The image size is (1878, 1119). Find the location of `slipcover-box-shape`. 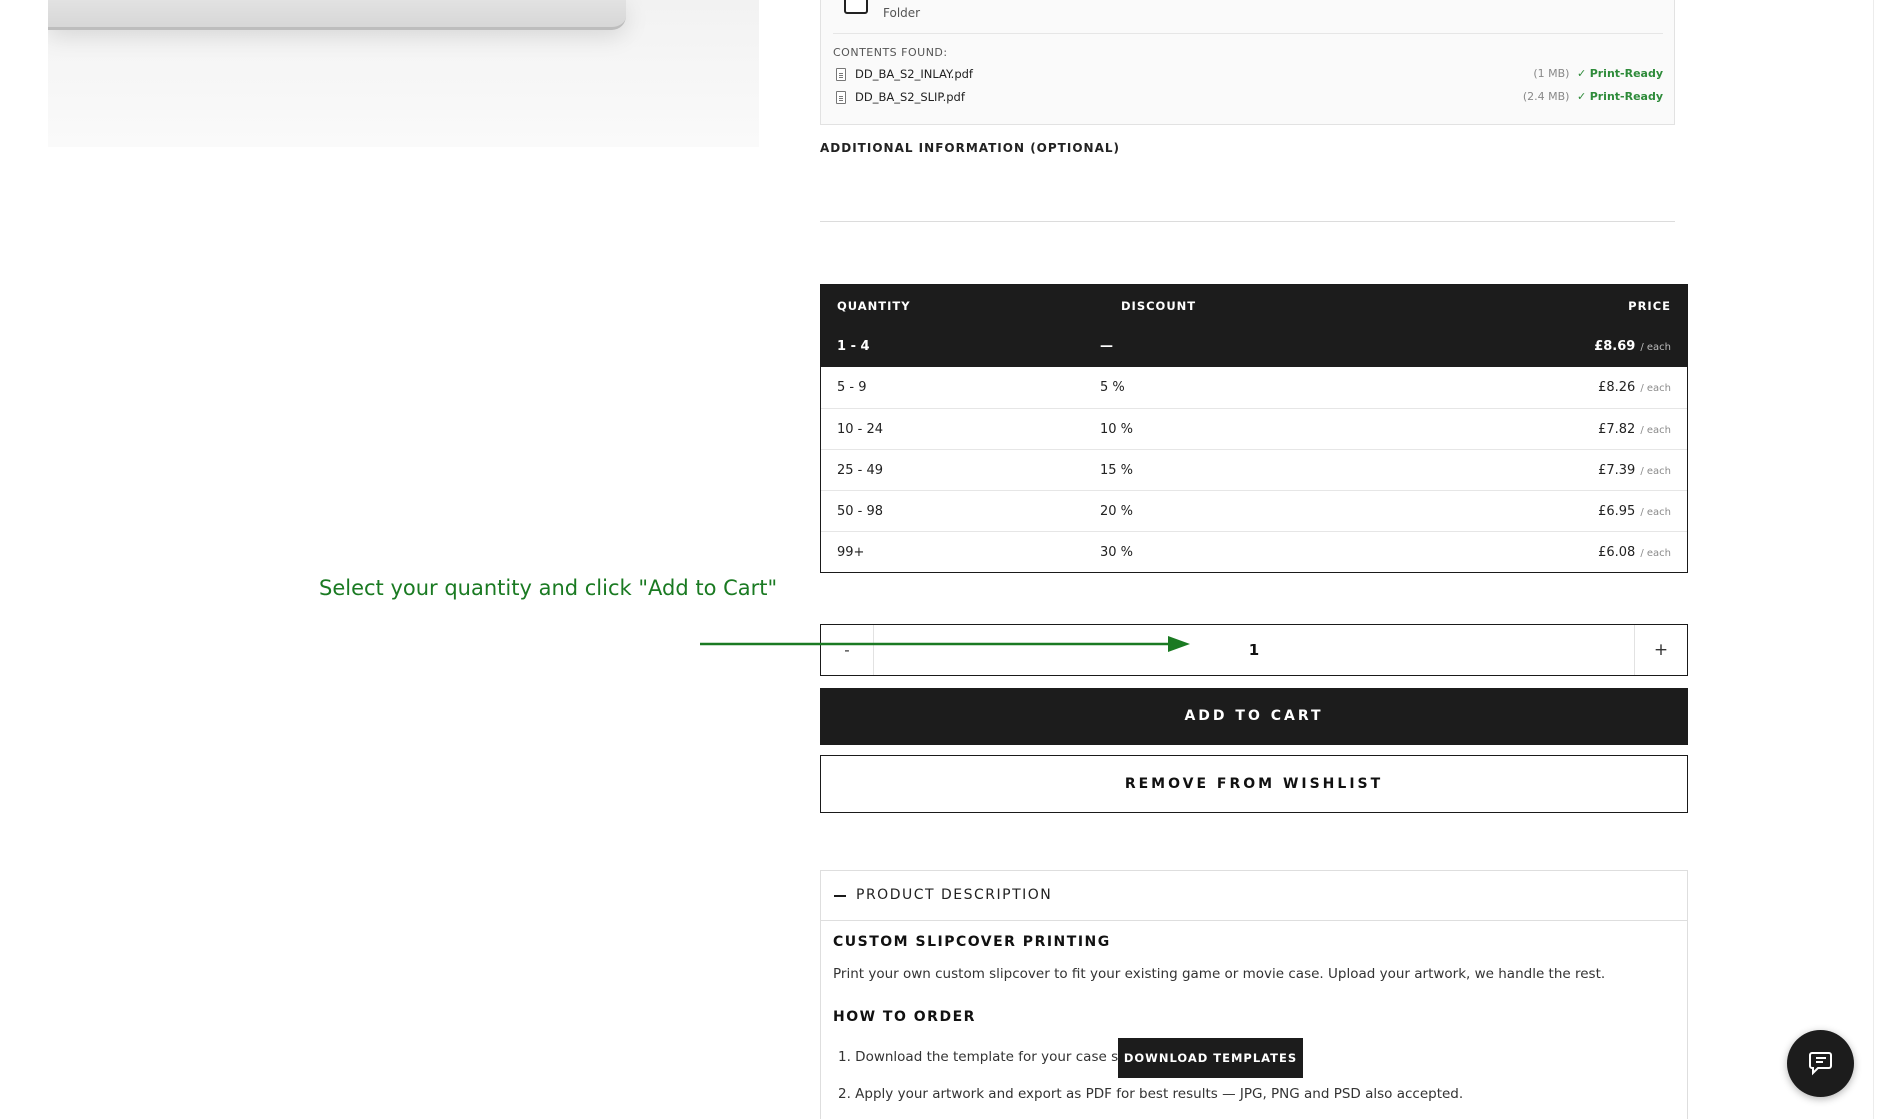

slipcover-box-shape is located at coordinates (337, 15).